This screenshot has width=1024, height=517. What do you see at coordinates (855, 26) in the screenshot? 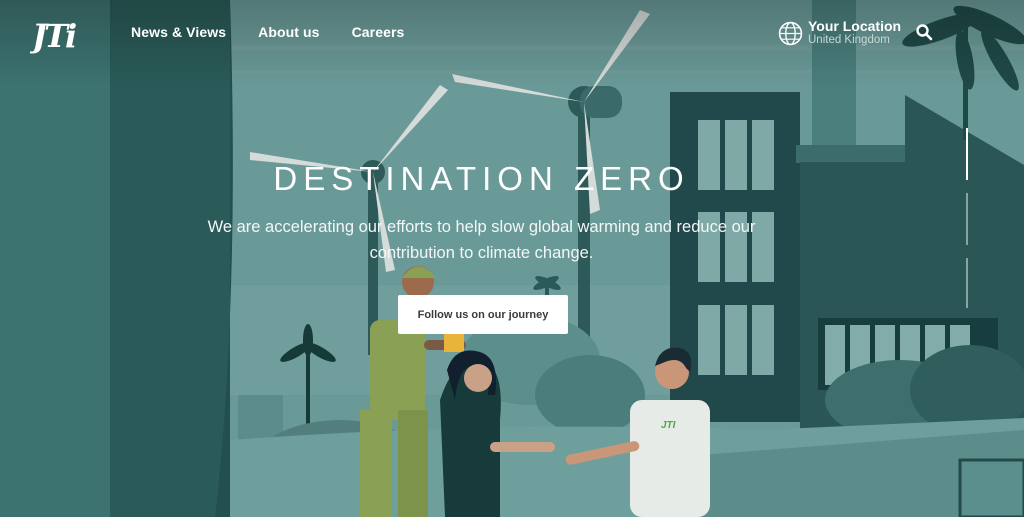
I see `location-title: Your Location` at bounding box center [855, 26].